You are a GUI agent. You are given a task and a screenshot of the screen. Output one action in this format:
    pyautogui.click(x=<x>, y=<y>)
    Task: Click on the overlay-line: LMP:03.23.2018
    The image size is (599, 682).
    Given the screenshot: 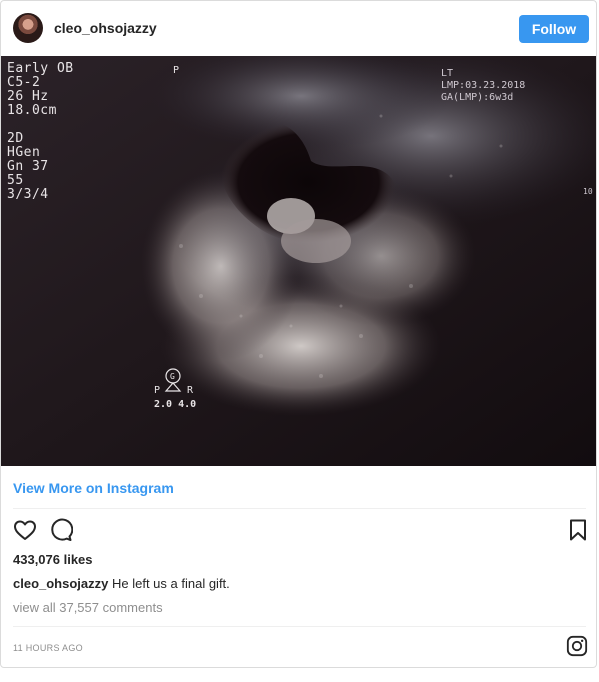 What is the action you would take?
    pyautogui.click(x=483, y=85)
    